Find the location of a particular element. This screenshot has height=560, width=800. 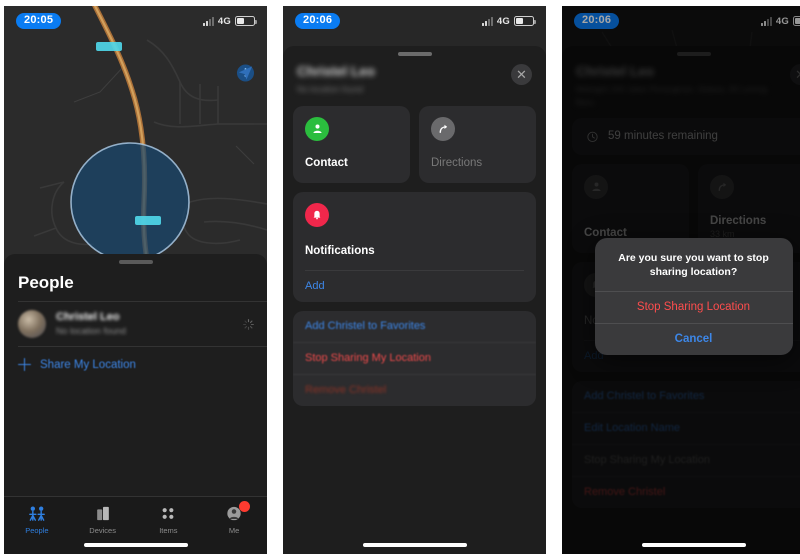

tab-bar: People Devices Items Me is located at coordinates (135, 525).